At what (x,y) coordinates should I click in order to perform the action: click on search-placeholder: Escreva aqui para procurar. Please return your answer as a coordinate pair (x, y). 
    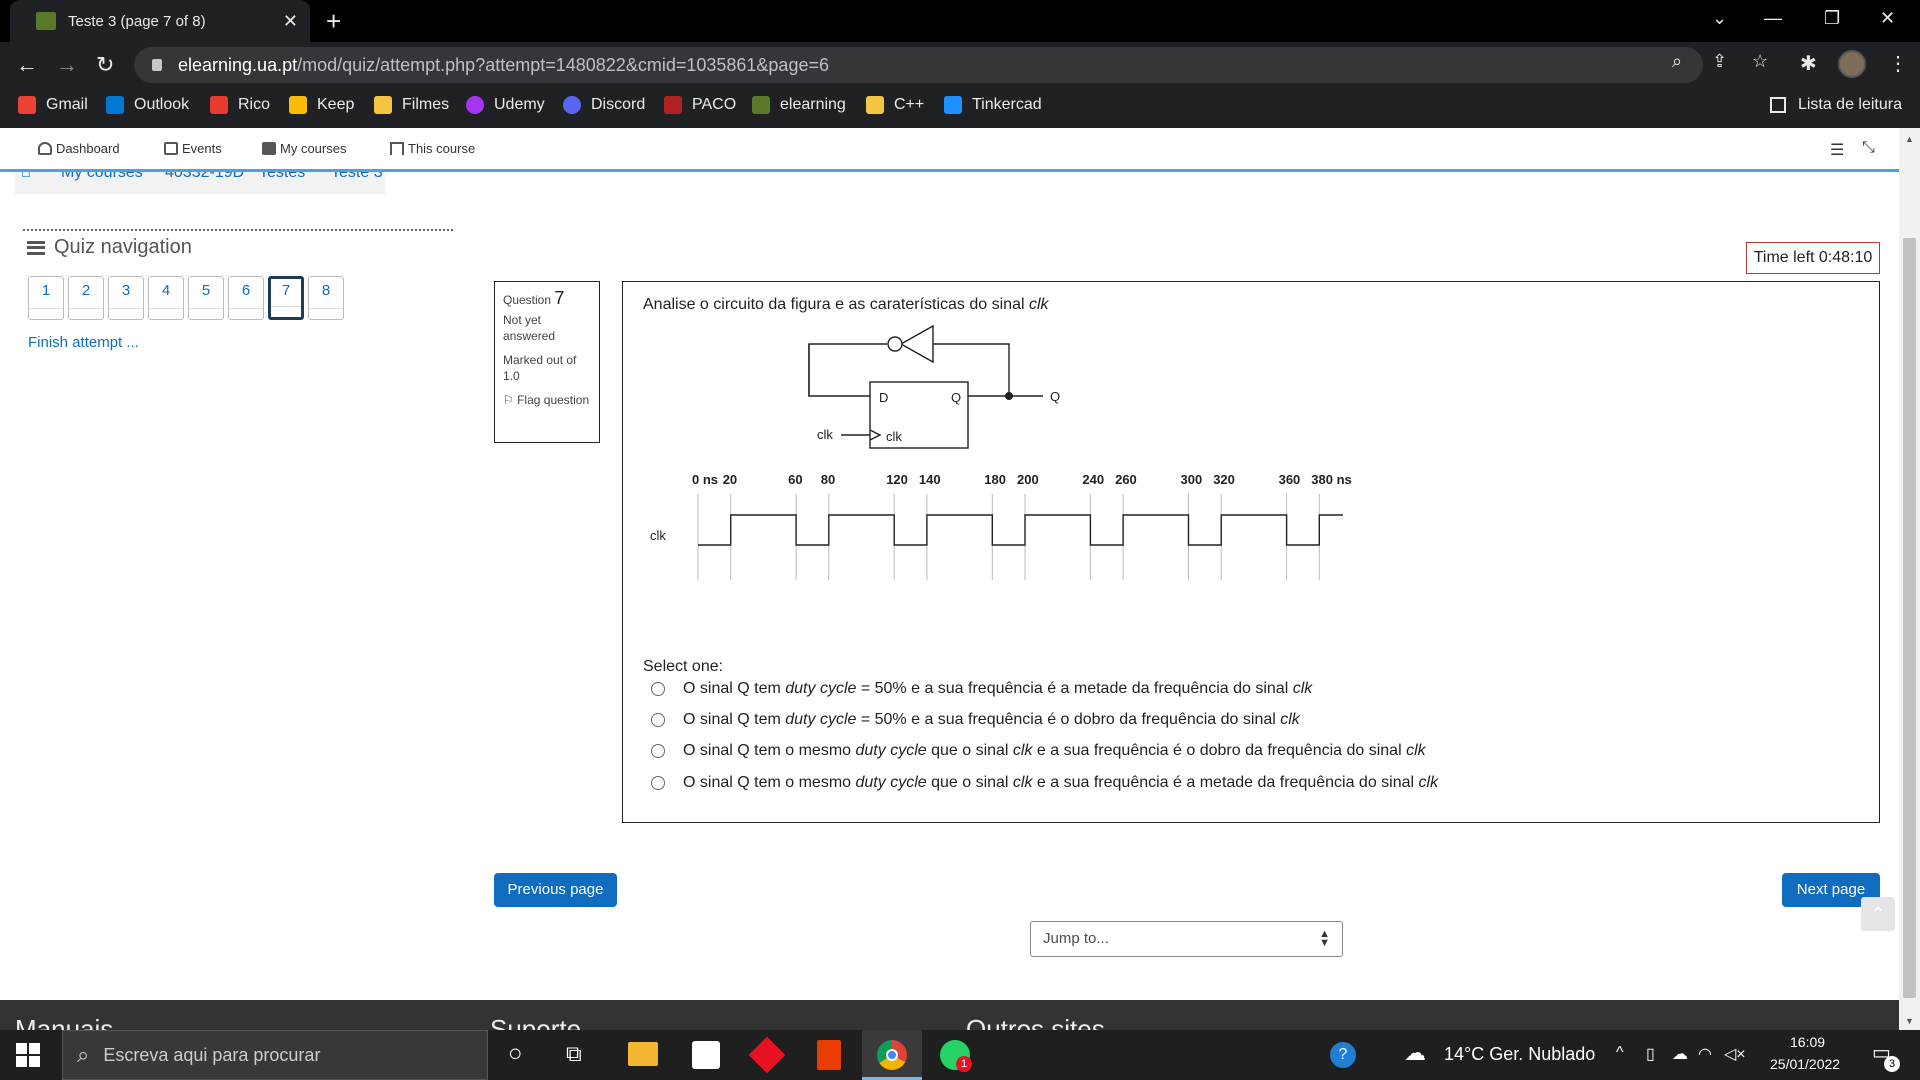
    Looking at the image, I should click on (212, 1054).